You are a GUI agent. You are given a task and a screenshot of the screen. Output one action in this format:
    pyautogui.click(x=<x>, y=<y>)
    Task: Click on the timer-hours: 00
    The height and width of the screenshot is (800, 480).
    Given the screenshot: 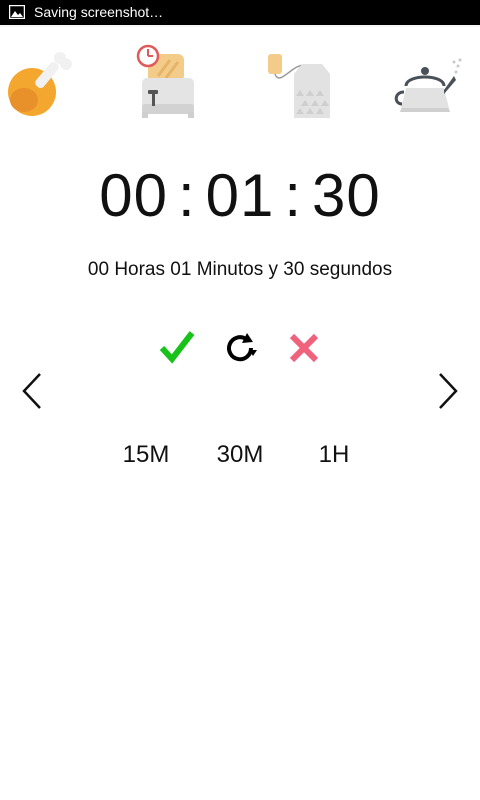 What is the action you would take?
    pyautogui.click(x=133, y=195)
    